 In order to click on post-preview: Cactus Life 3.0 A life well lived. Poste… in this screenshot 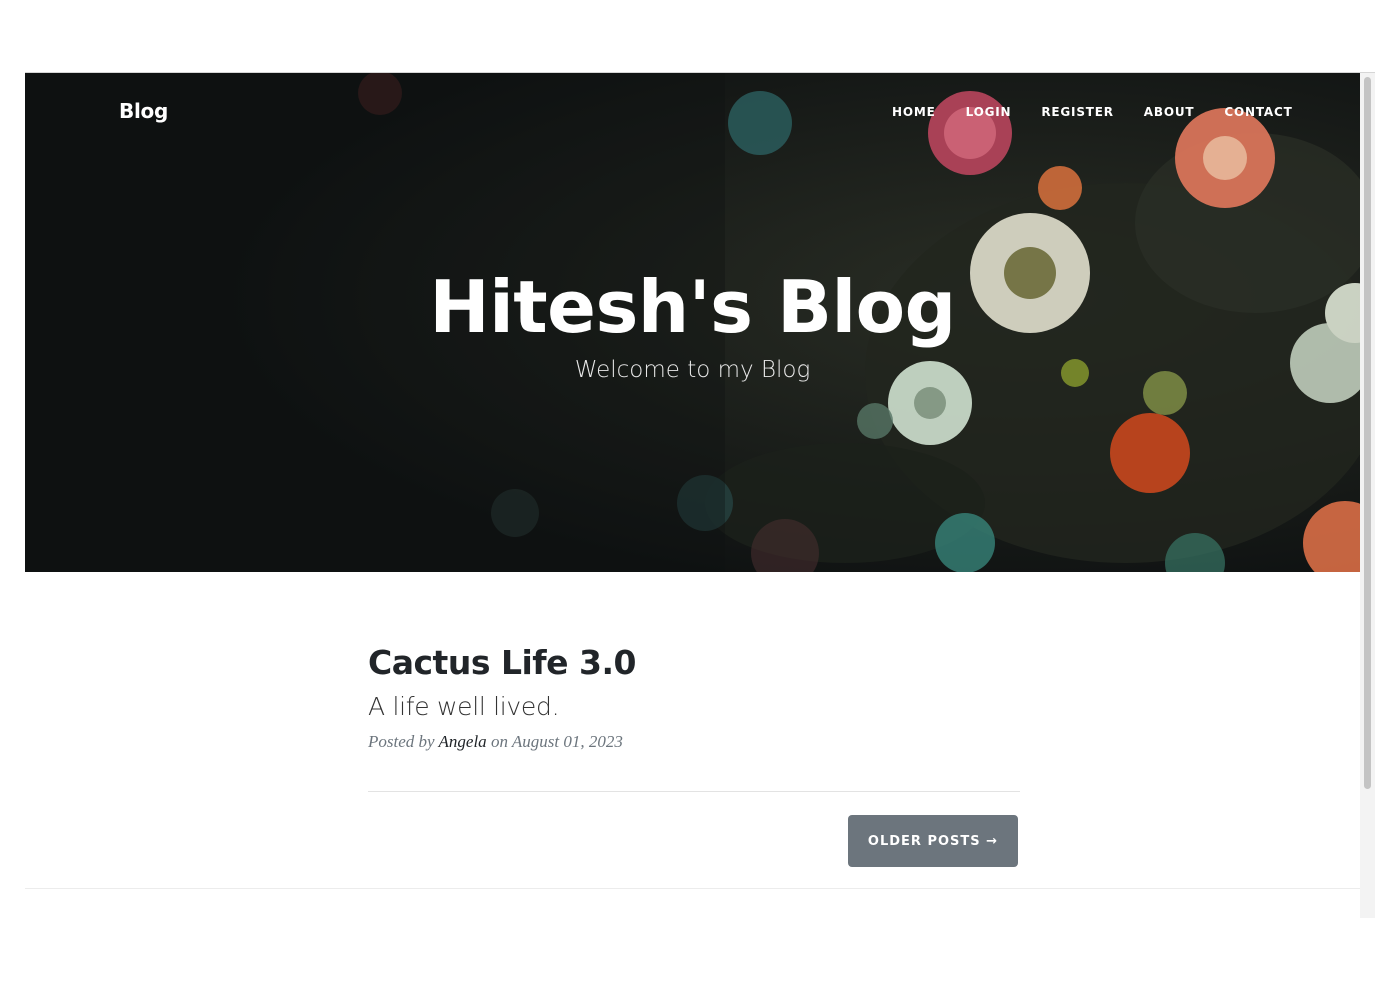, I will do `click(694, 697)`.